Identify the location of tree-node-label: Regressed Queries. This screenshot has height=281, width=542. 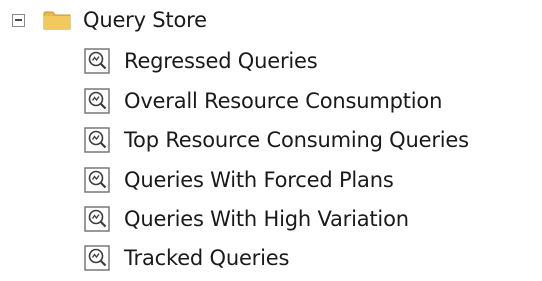
(221, 61).